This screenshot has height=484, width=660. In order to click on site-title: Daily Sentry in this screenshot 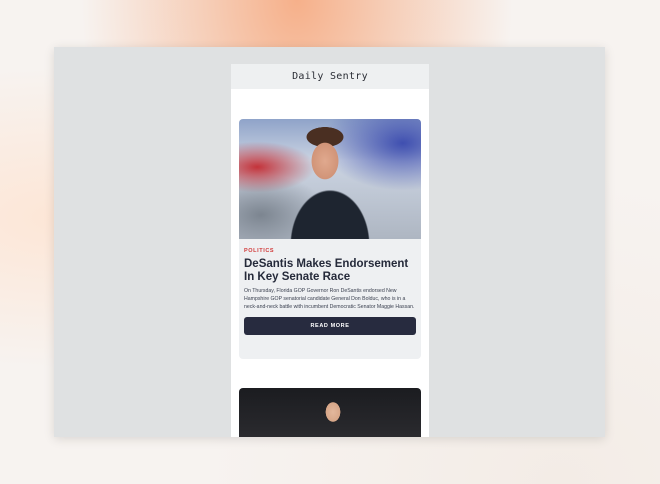, I will do `click(330, 76)`.